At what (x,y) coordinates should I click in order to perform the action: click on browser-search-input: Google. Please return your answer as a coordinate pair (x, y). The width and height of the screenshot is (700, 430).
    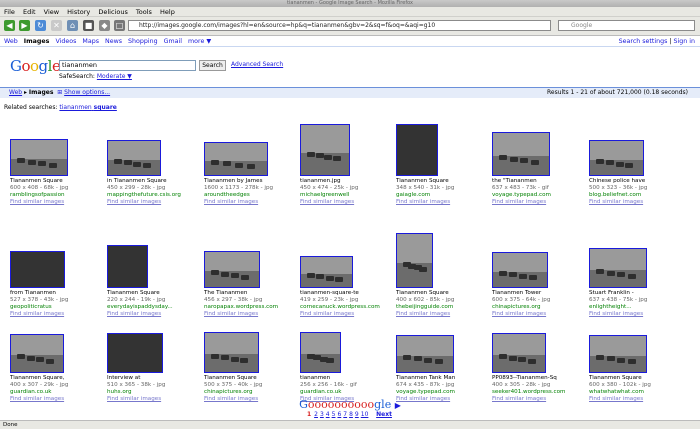
    Looking at the image, I should click on (626, 25).